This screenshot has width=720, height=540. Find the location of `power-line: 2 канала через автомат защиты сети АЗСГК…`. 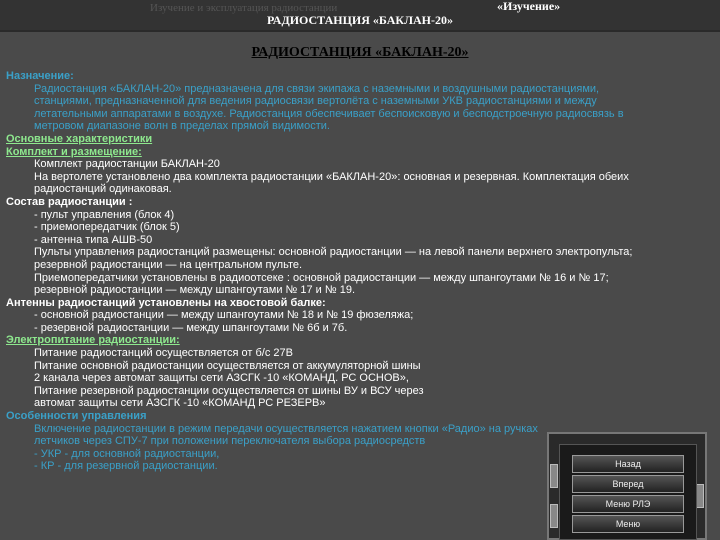

power-line: 2 канала через автомат защиты сети АЗСГК… is located at coordinates (221, 378).